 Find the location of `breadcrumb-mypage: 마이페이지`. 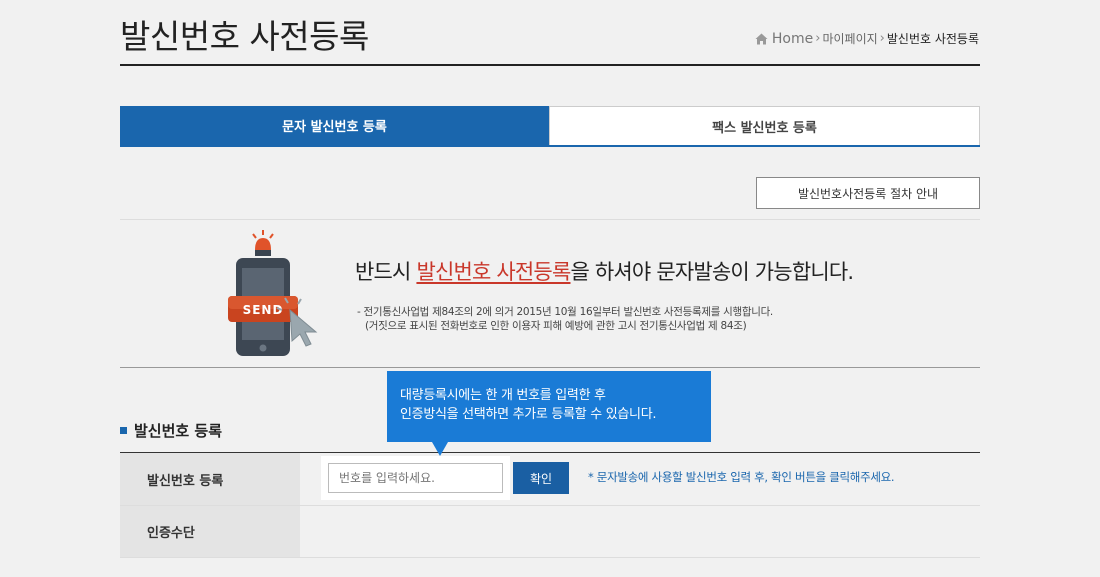

breadcrumb-mypage: 마이페이지 is located at coordinates (849, 38).